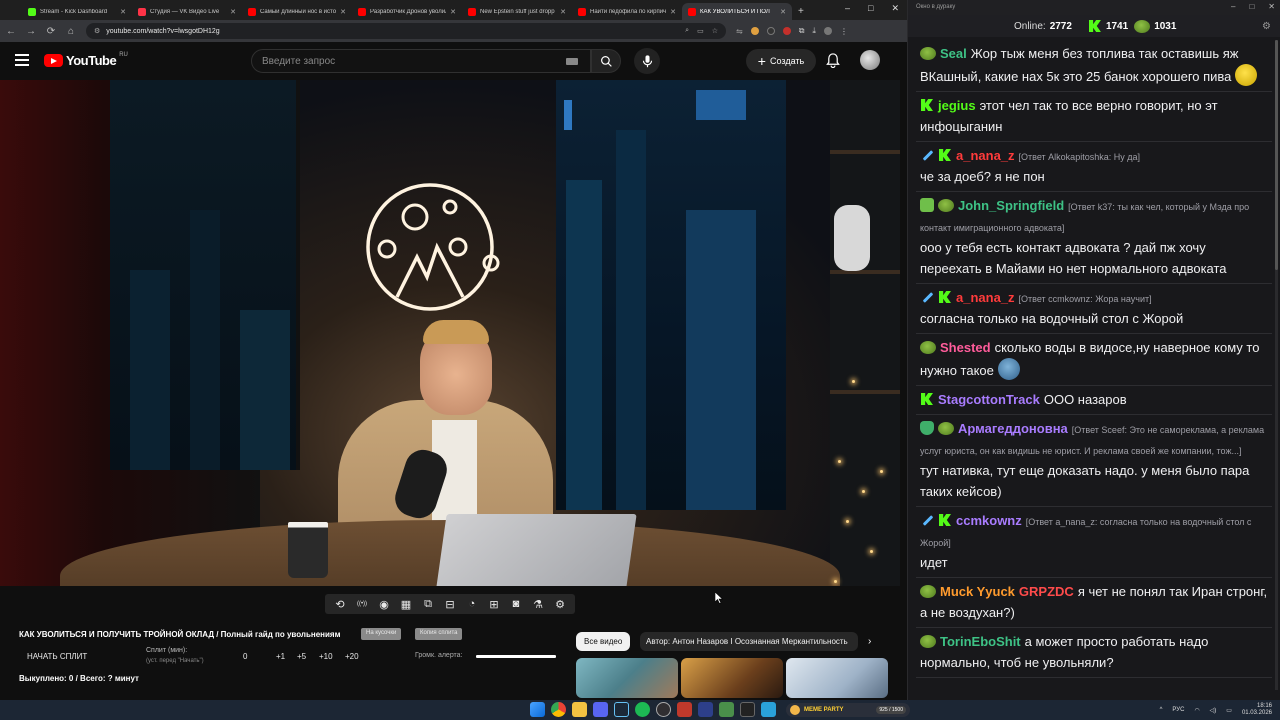 The image size is (1280, 720). I want to click on reload-icon: ⟳, so click(51, 31).